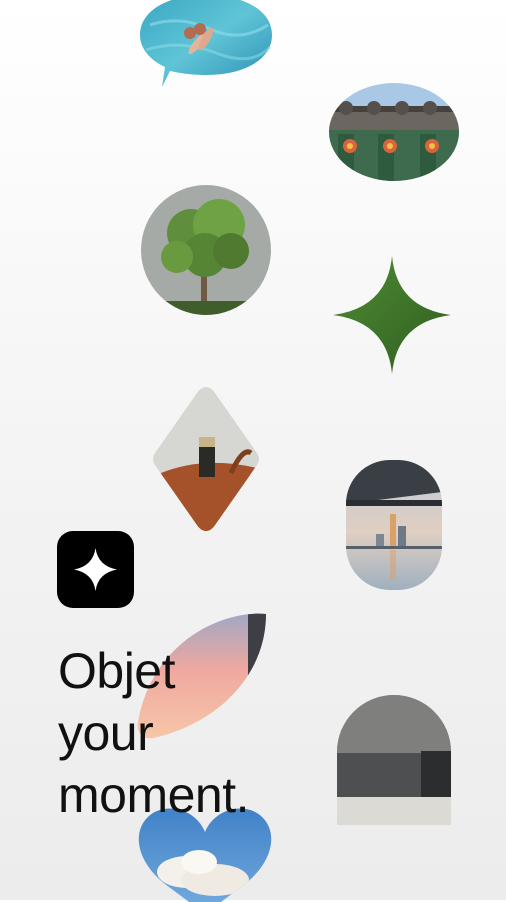 Image resolution: width=506 pixels, height=902 pixels. What do you see at coordinates (394, 132) in the screenshot?
I see `gallery-photo-temple-roof` at bounding box center [394, 132].